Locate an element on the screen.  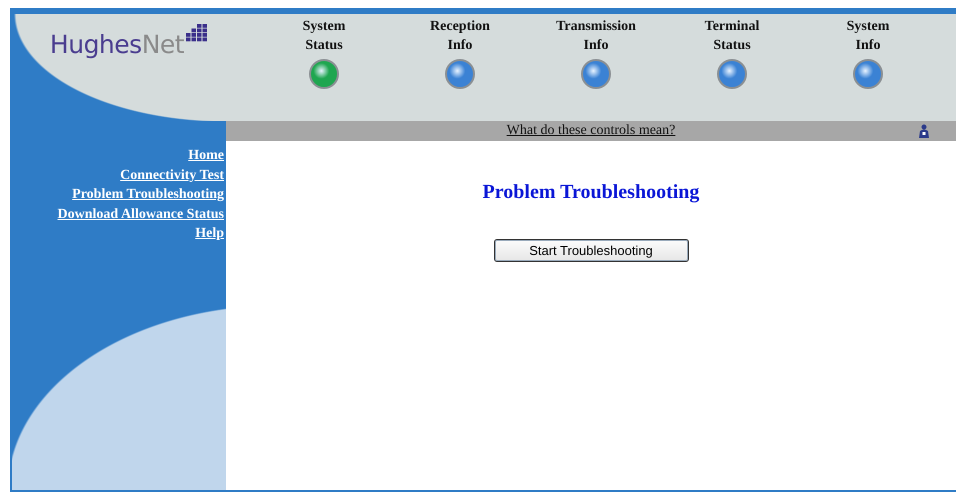
nav-link: Help is located at coordinates (209, 234).